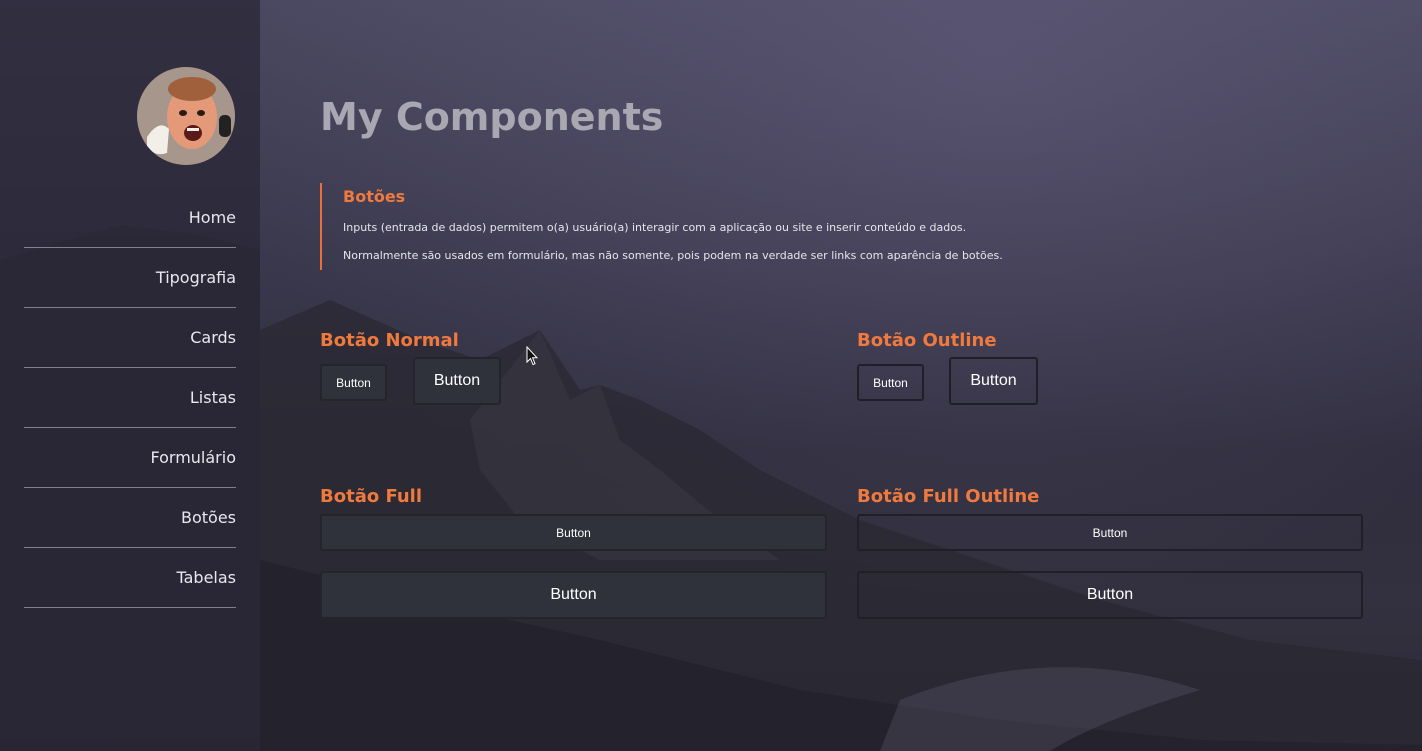 The width and height of the screenshot is (1422, 751). What do you see at coordinates (457, 381) in the screenshot?
I see `normal-large-button: Button` at bounding box center [457, 381].